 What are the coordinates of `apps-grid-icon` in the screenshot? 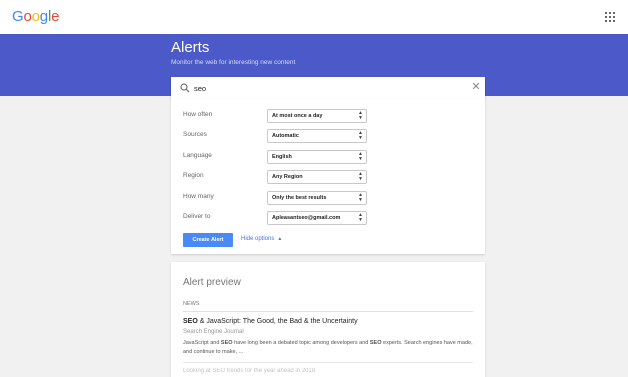 It's located at (610, 17).